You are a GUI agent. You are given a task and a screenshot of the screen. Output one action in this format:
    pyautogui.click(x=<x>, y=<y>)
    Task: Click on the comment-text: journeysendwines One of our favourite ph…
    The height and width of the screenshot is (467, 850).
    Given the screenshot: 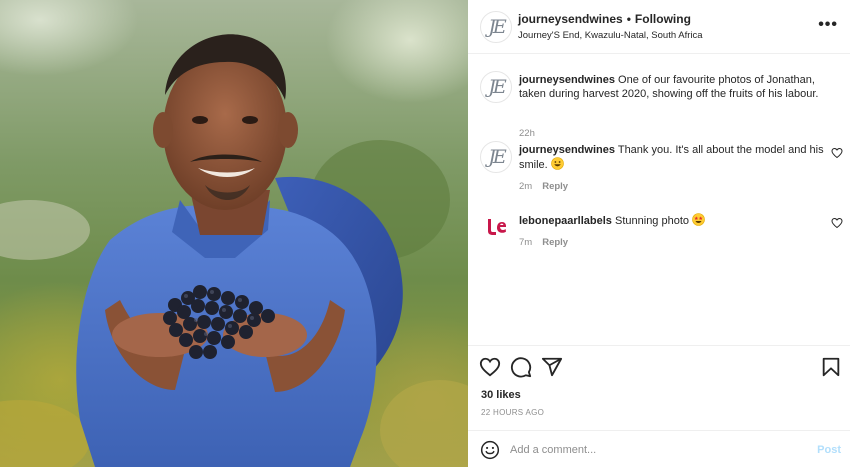 What is the action you would take?
    pyautogui.click(x=671, y=87)
    